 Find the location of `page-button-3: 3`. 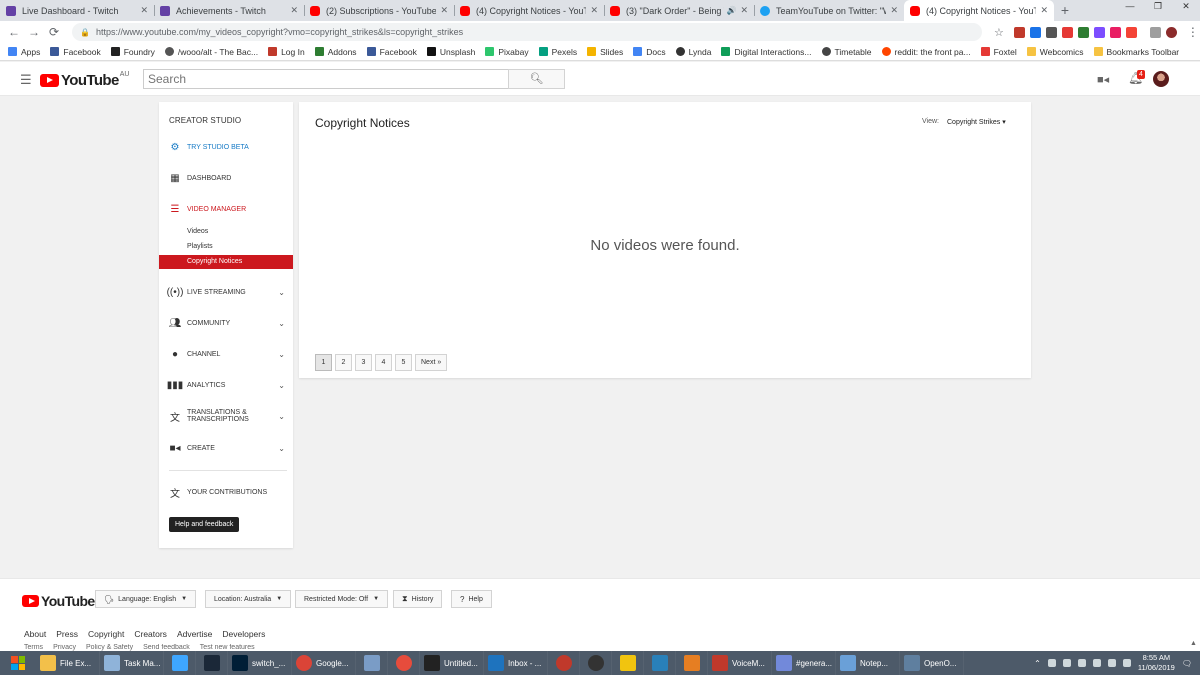

page-button-3: 3 is located at coordinates (363, 362).